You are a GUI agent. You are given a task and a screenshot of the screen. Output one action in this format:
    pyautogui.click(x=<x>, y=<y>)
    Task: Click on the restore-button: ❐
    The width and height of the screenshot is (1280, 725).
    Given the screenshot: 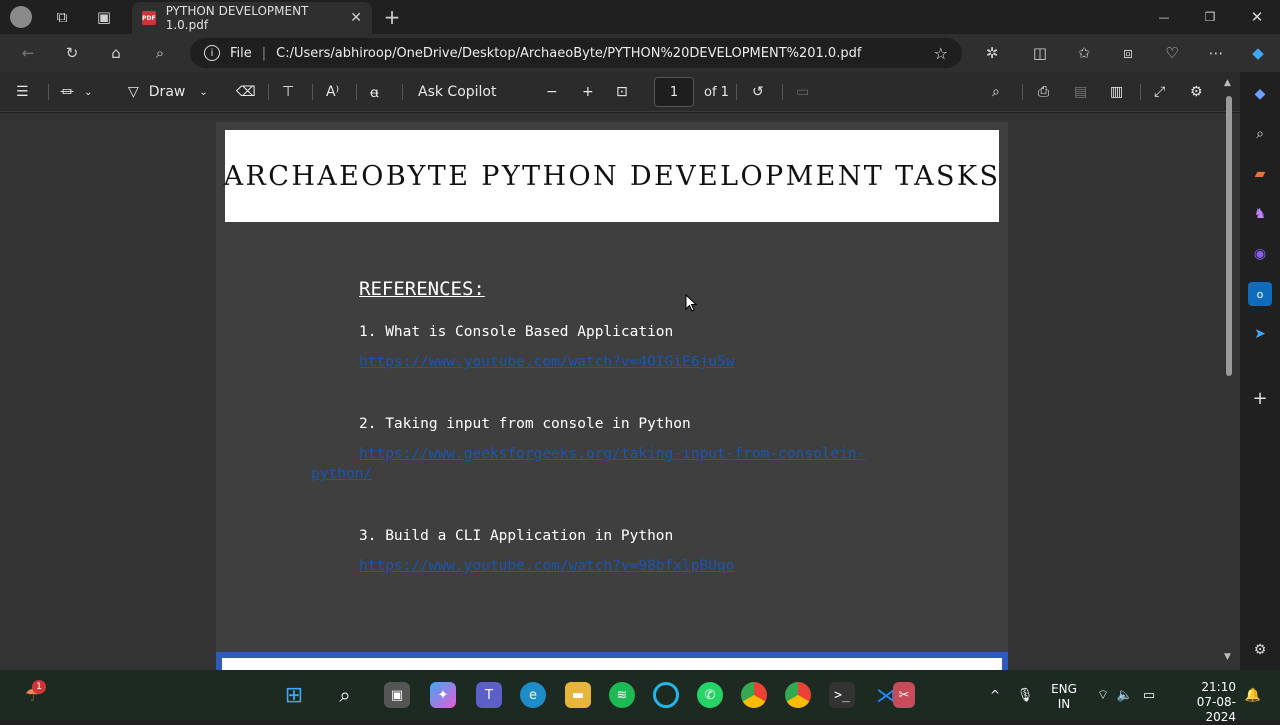 What is the action you would take?
    pyautogui.click(x=1210, y=17)
    